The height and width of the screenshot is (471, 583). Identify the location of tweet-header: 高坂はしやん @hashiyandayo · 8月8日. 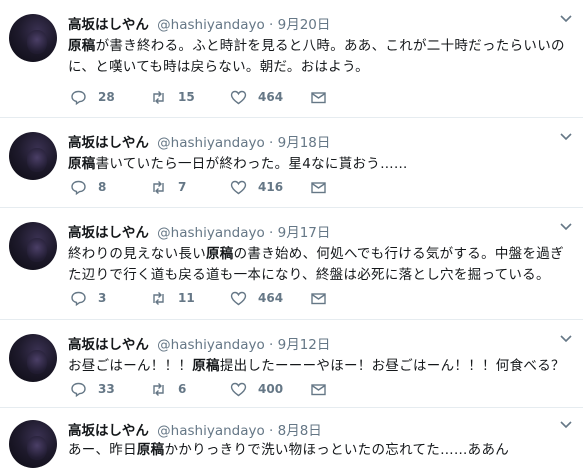
(195, 431).